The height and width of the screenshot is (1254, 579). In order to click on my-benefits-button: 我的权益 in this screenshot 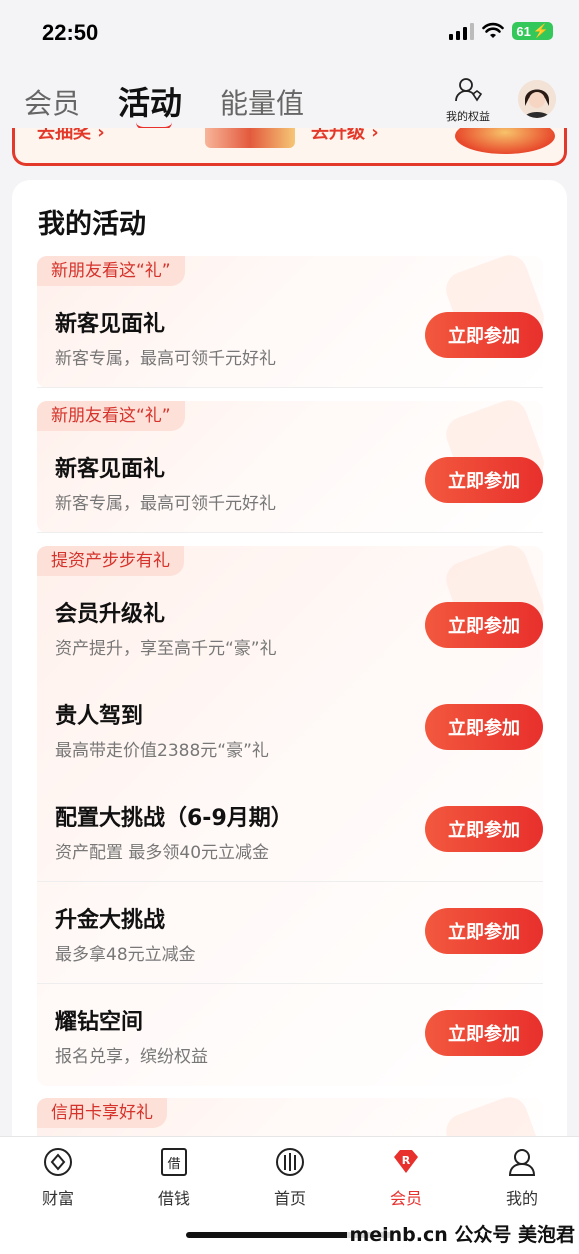, I will do `click(468, 100)`.